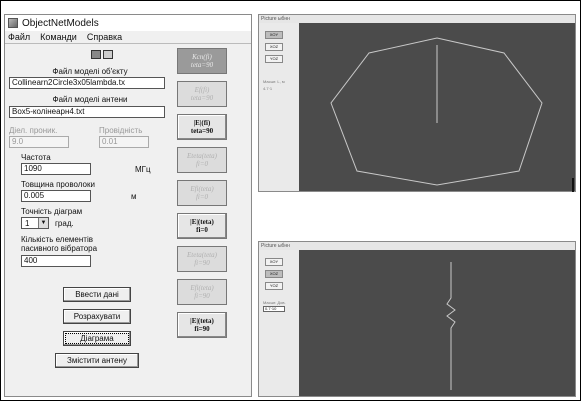  Describe the element at coordinates (274, 274) in the screenshot. I see `plot-bottom-view-xoz: XOZ` at that location.